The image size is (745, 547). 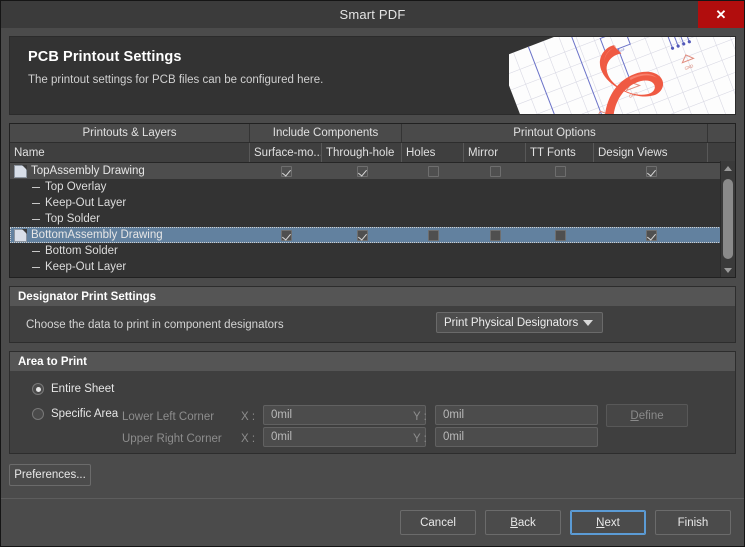 What do you see at coordinates (433, 152) in the screenshot?
I see `column-header-holes: Holes` at bounding box center [433, 152].